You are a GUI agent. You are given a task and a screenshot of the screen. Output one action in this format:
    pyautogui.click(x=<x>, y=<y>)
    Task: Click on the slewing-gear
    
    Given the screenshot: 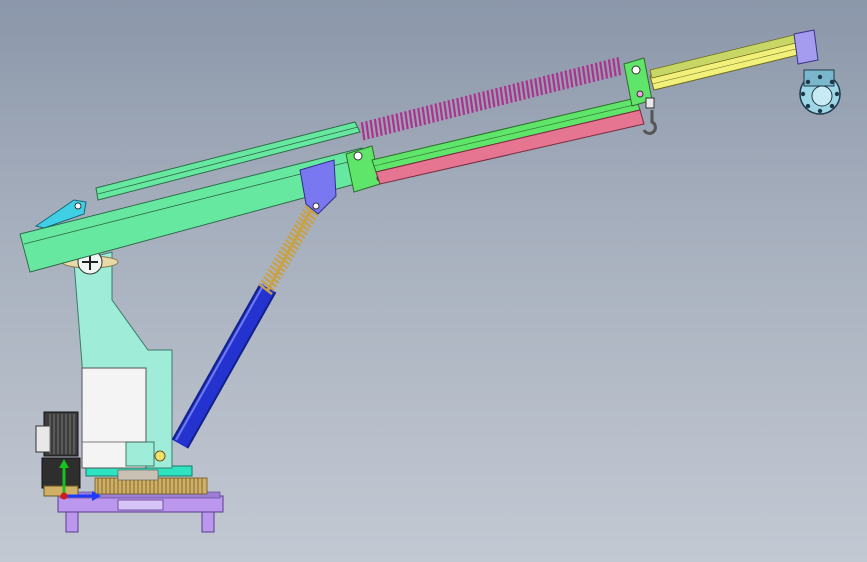 What is the action you would take?
    pyautogui.click(x=146, y=480)
    